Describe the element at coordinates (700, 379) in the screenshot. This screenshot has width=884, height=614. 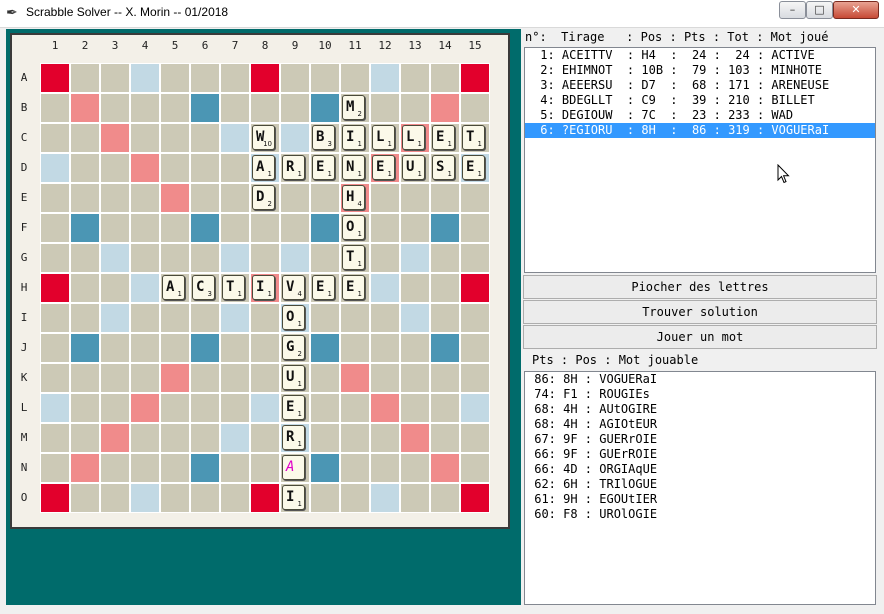
I see `solution-row: 86: 8H : VOGUERaI` at that location.